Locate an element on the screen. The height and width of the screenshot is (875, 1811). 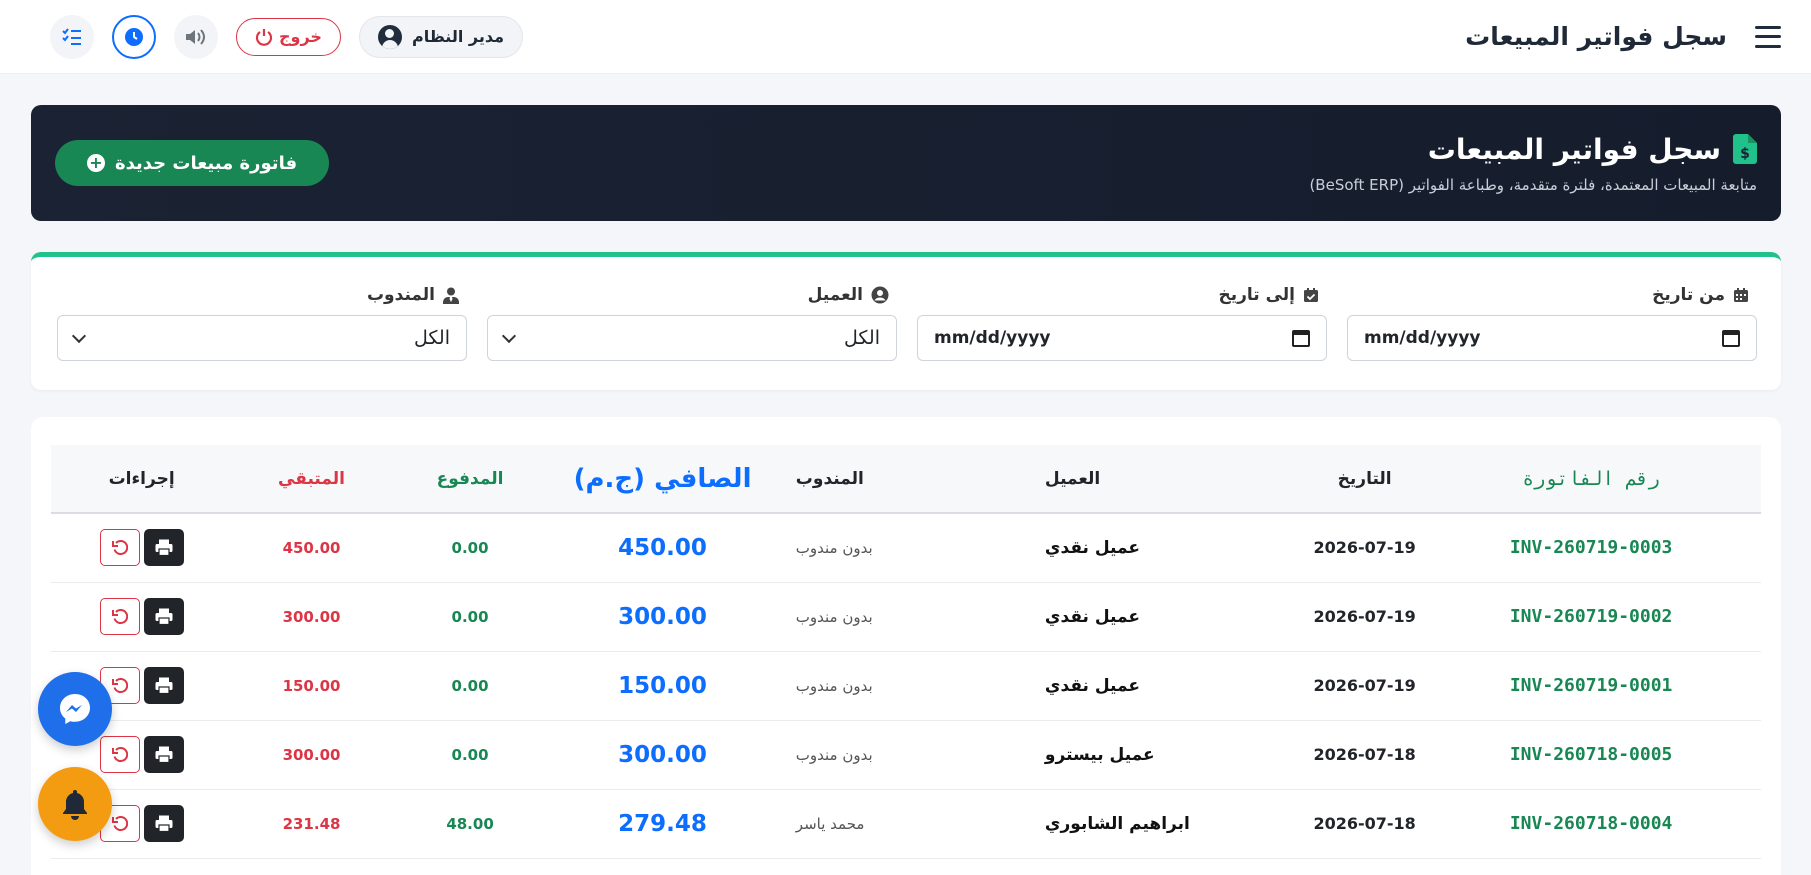
rep-select: الكل is located at coordinates (262, 338).